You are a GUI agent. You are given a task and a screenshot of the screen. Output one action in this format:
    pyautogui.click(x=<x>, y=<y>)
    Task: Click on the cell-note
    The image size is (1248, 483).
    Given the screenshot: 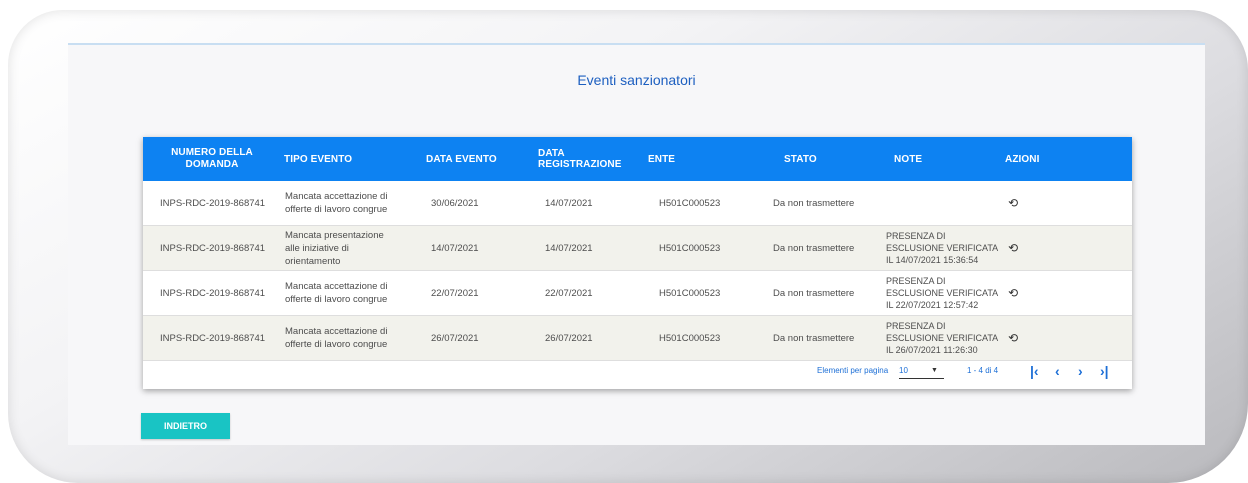 What is the action you would take?
    pyautogui.click(x=942, y=203)
    